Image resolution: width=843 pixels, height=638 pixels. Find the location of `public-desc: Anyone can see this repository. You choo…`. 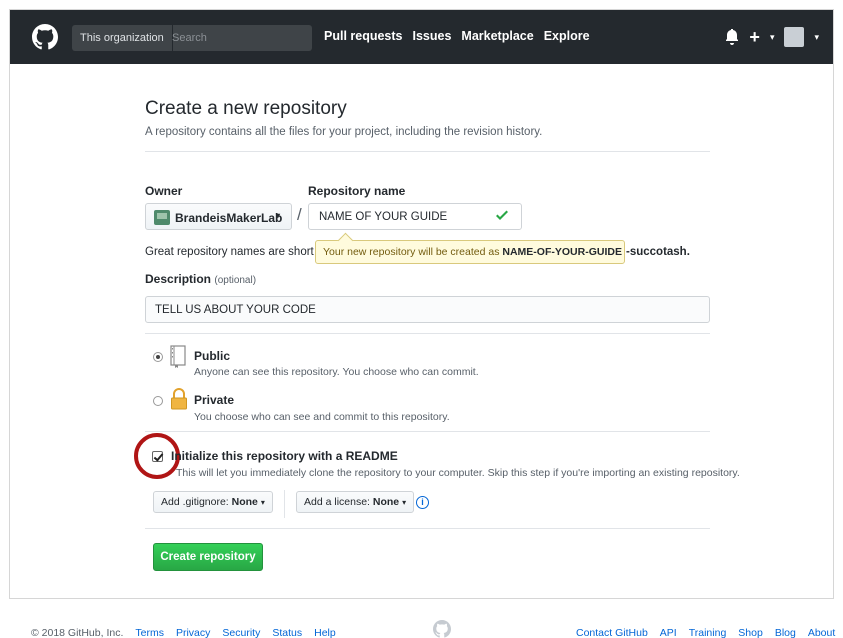

public-desc: Anyone can see this repository. You choo… is located at coordinates (336, 372).